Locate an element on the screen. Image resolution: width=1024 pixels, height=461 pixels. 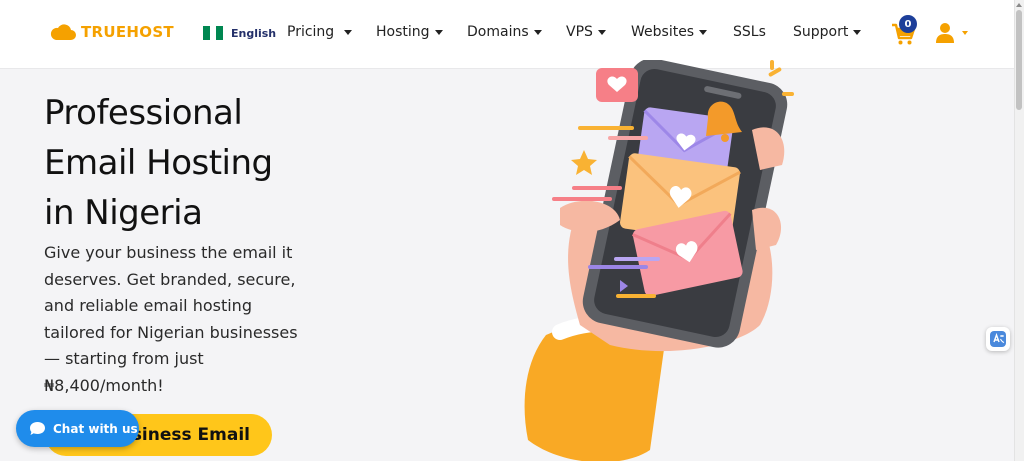
nav-websites: Websites is located at coordinates (669, 32).